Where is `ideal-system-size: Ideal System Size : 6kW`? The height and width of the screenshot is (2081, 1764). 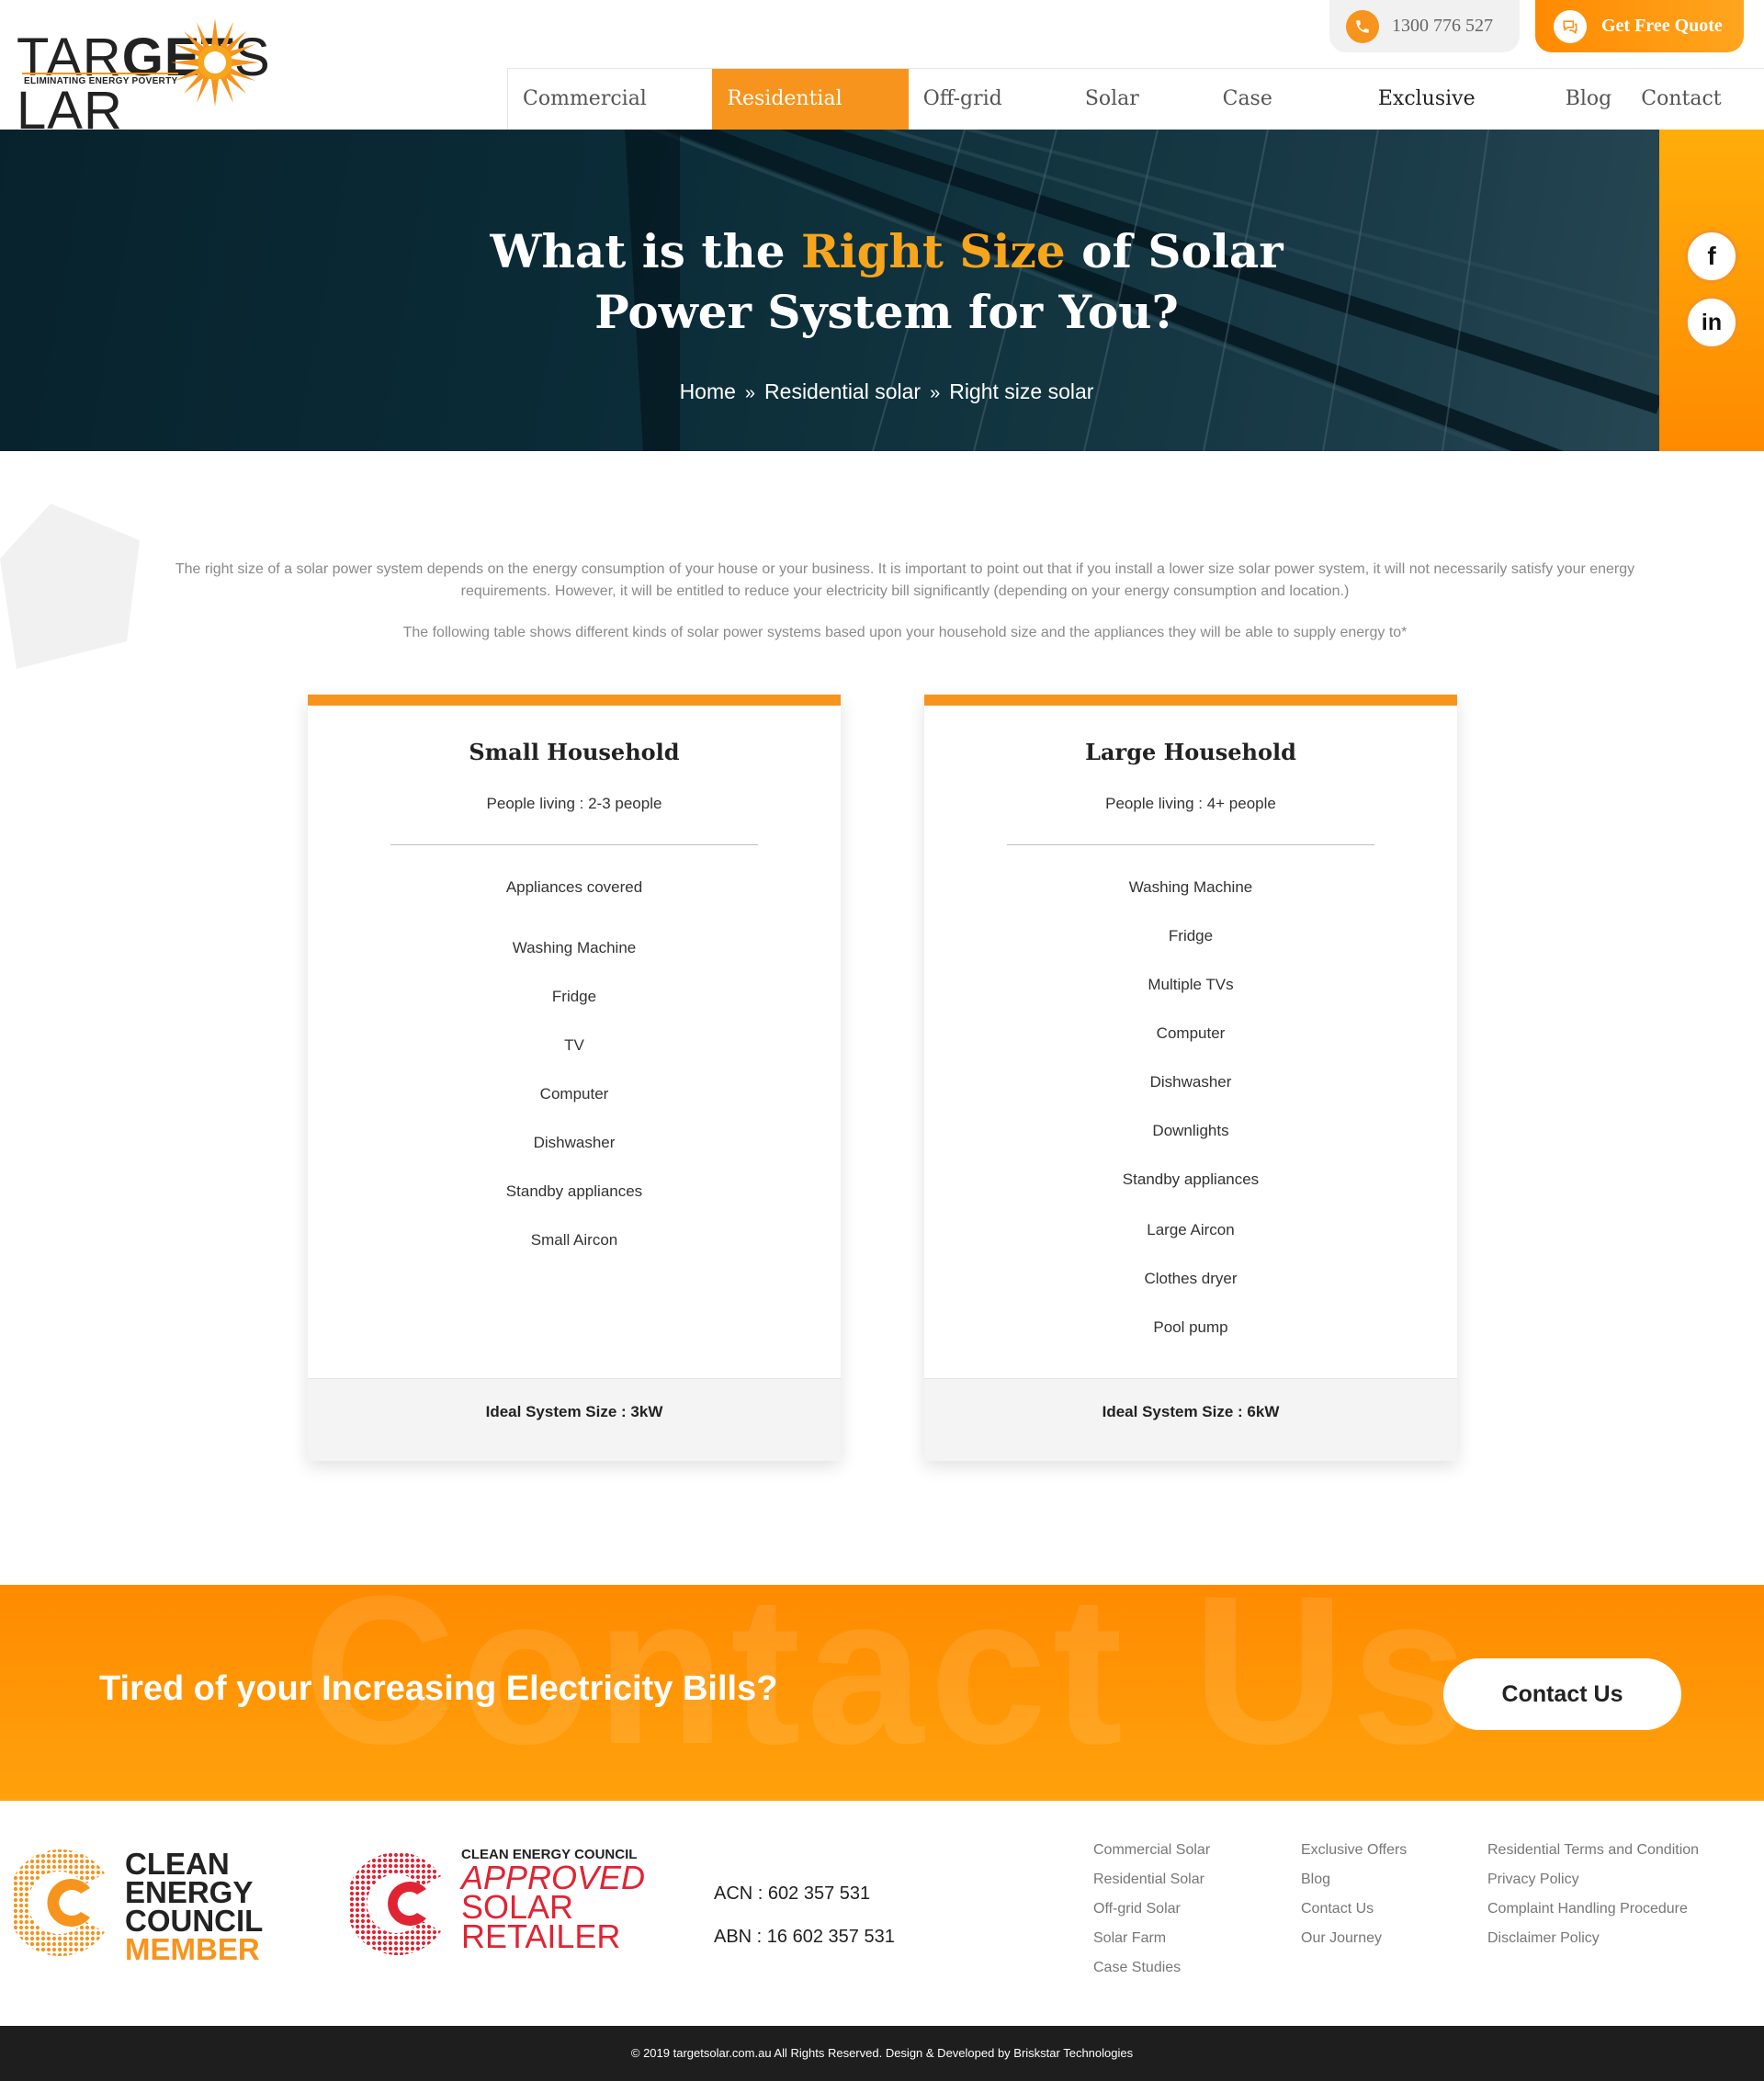
ideal-system-size: Ideal System Size : 6kW is located at coordinates (1190, 1419).